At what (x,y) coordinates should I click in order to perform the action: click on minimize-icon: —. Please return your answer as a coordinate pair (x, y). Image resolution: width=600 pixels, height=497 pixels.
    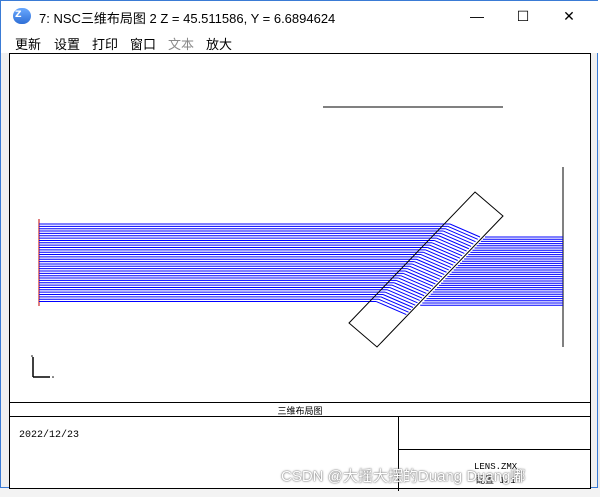
    Looking at the image, I should click on (477, 16).